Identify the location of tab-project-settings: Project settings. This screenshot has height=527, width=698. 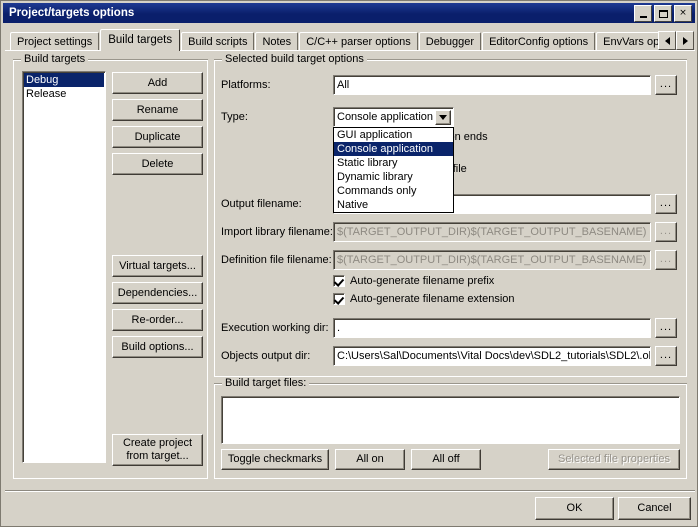
(55, 41).